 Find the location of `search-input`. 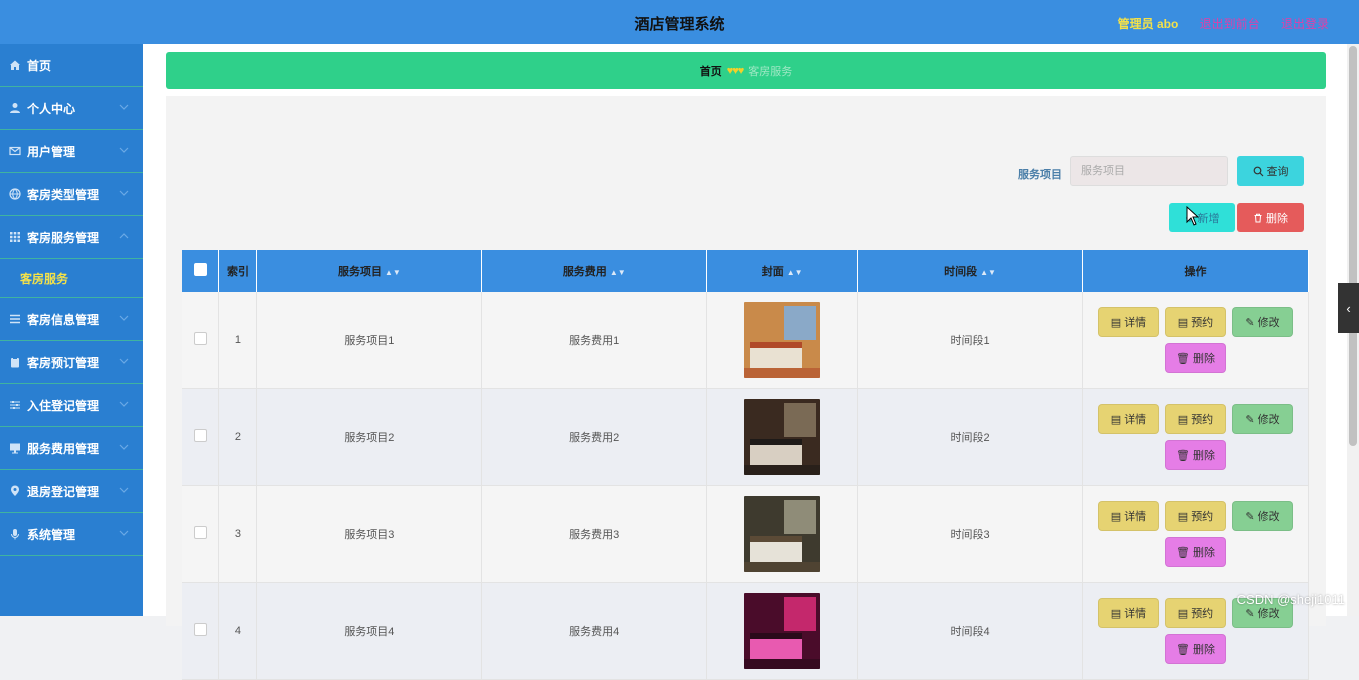

search-input is located at coordinates (1149, 171).